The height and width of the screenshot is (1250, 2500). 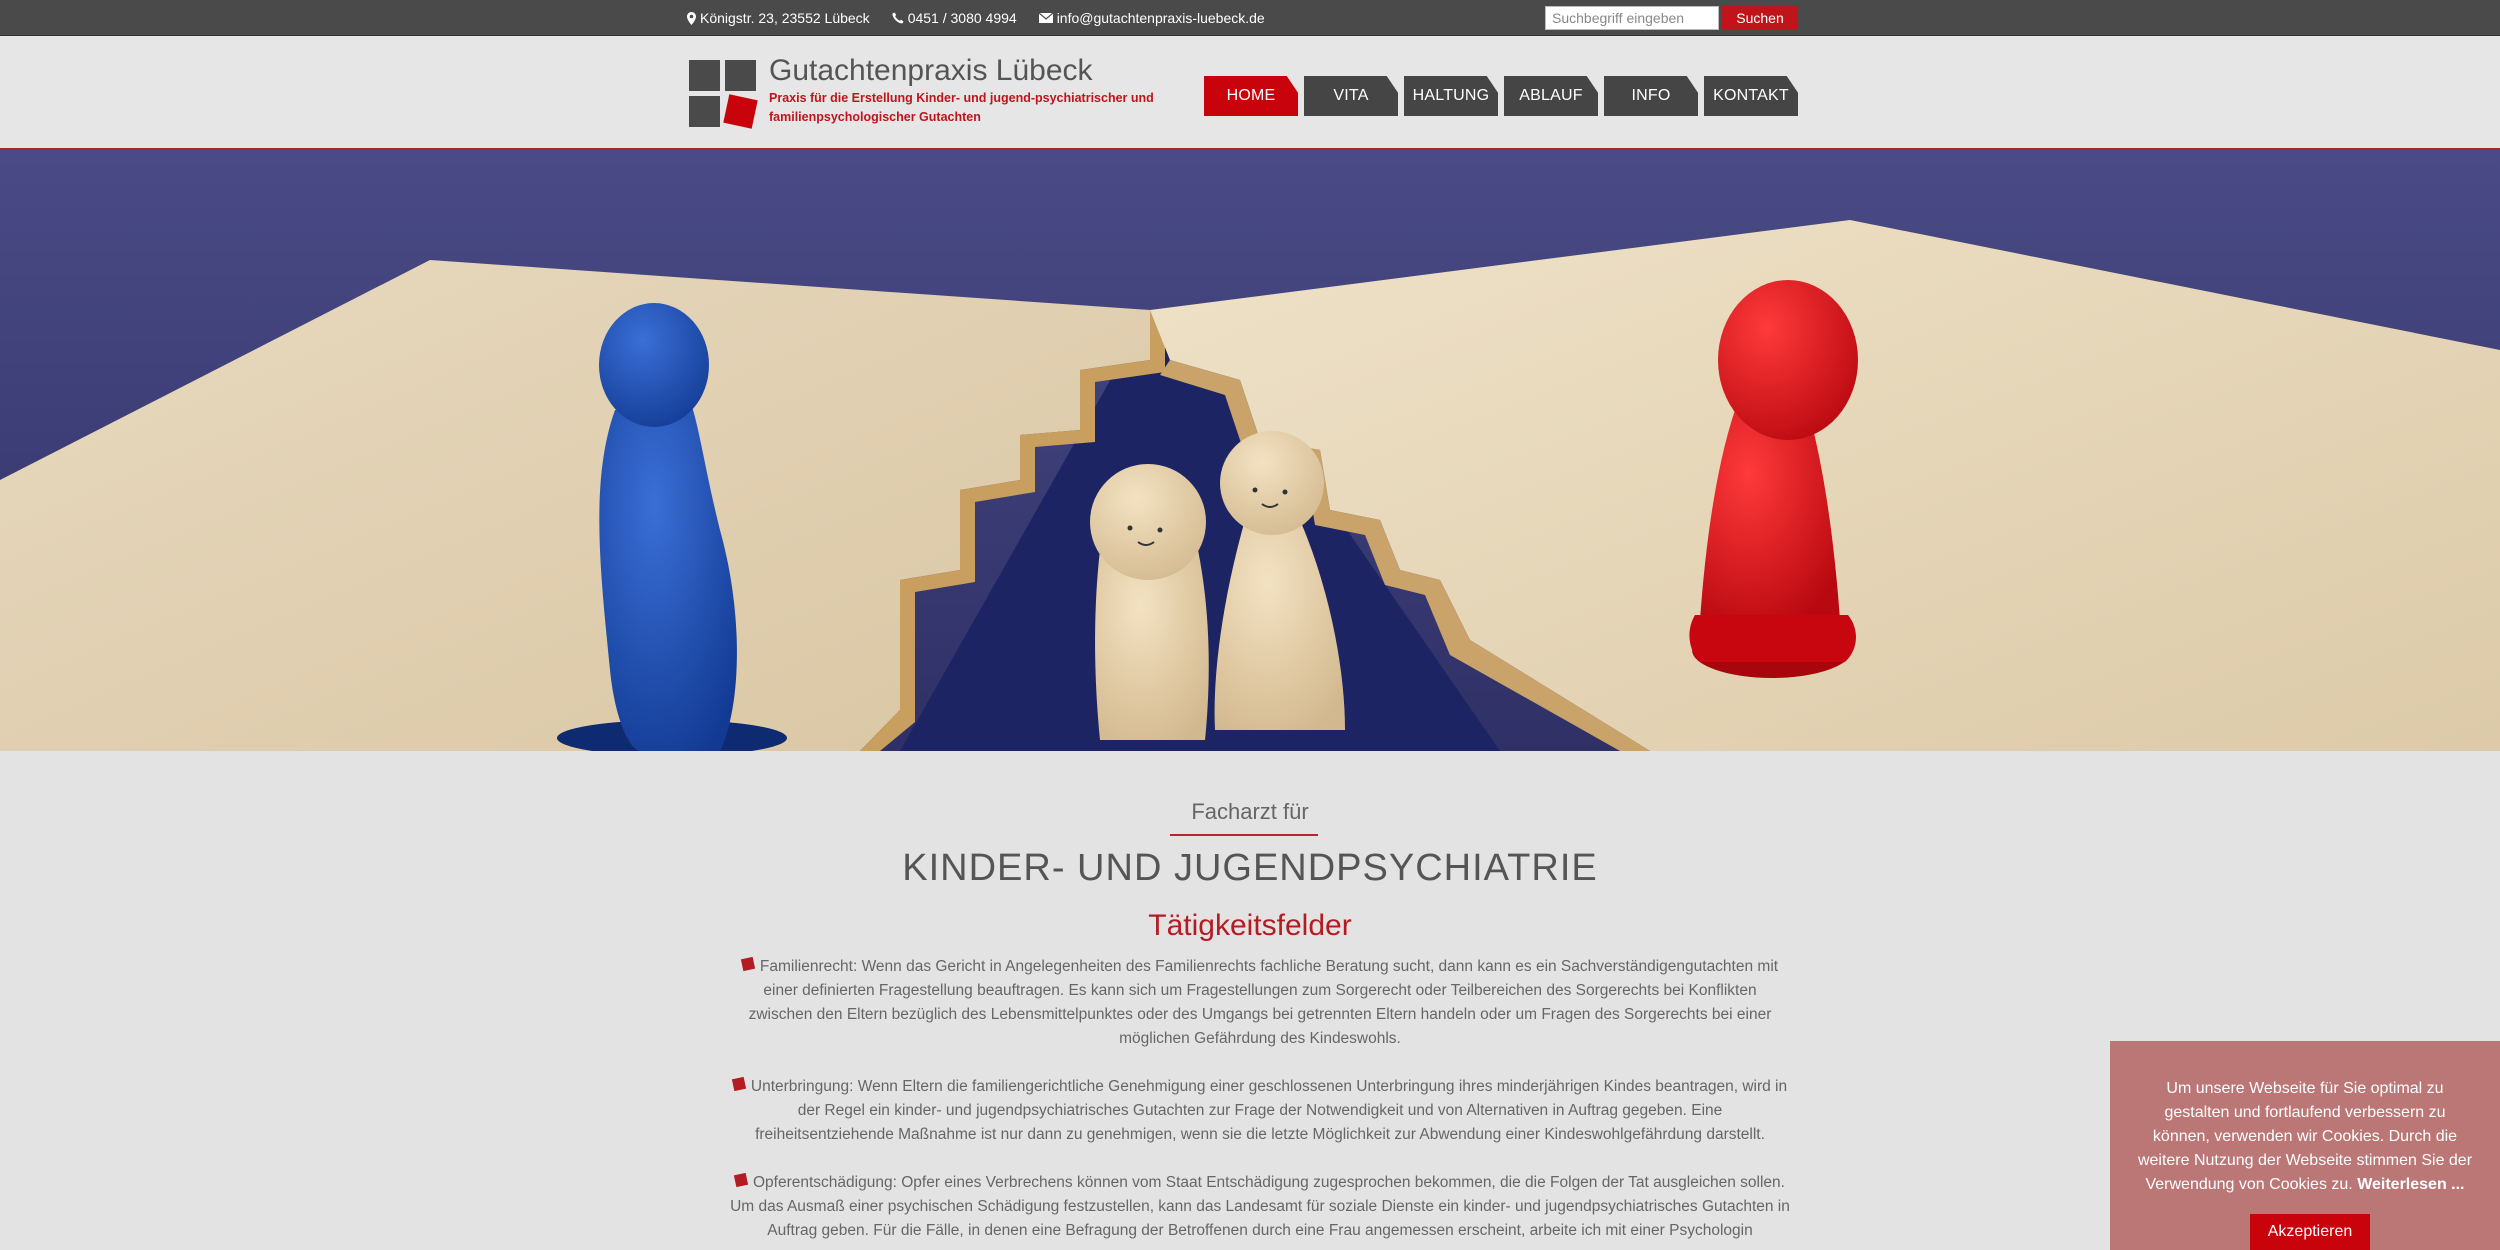 What do you see at coordinates (2310, 1232) in the screenshot?
I see `cookie-accept-button: Akzeptieren` at bounding box center [2310, 1232].